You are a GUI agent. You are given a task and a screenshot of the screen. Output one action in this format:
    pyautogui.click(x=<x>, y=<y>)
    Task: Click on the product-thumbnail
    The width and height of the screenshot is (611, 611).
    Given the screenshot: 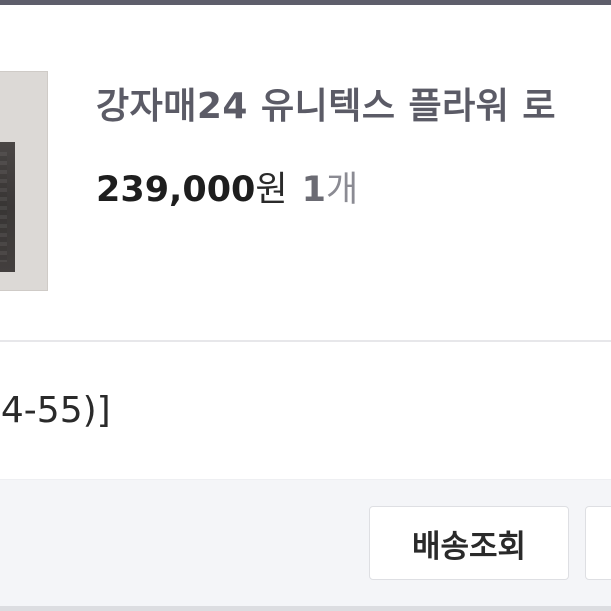 What is the action you would take?
    pyautogui.click(x=24, y=181)
    